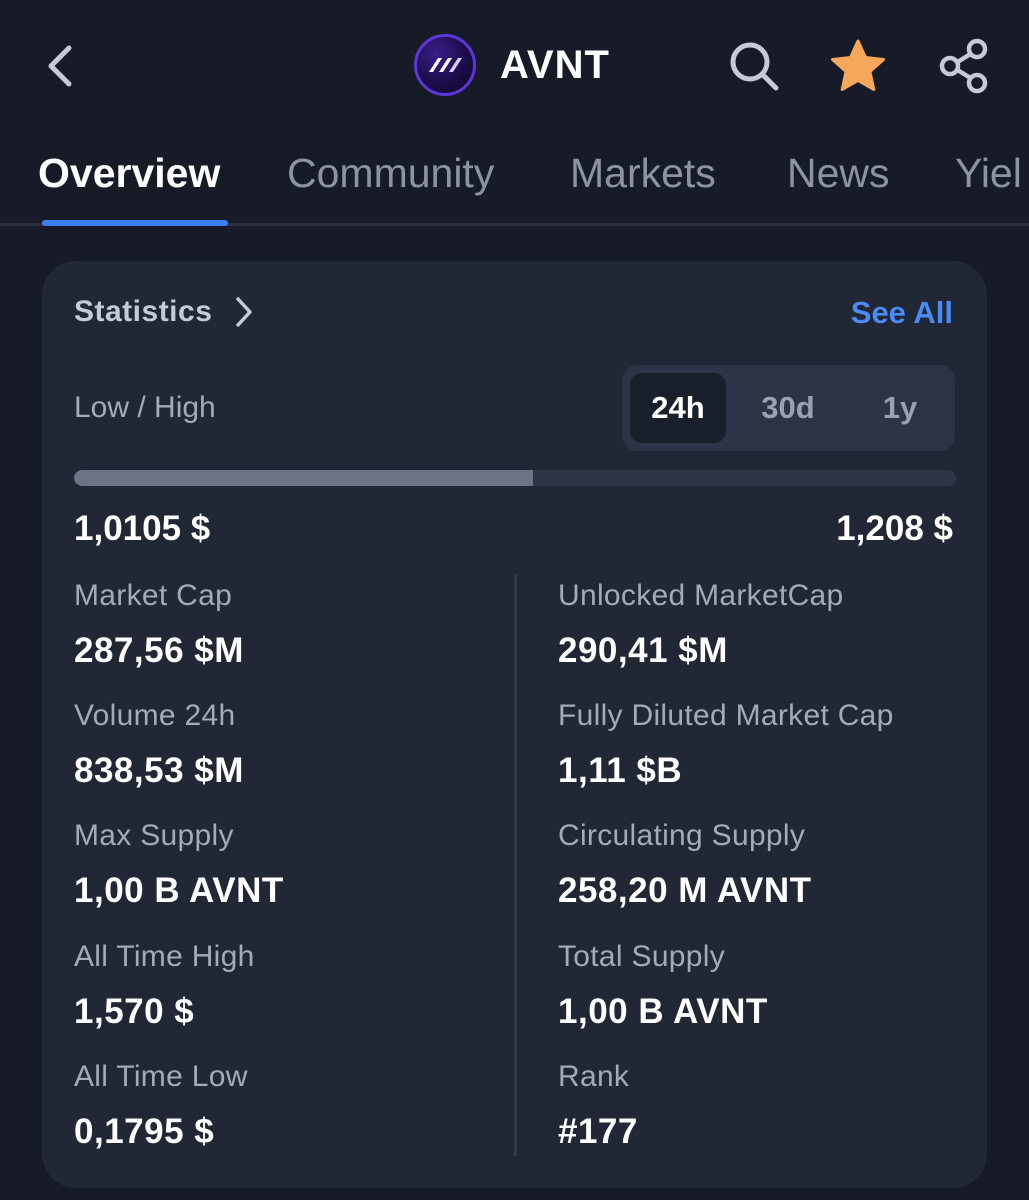 The height and width of the screenshot is (1200, 1029). What do you see at coordinates (685, 865) in the screenshot?
I see `metric-circulating-supply: Circulating Supply 258,20 M AVNT` at bounding box center [685, 865].